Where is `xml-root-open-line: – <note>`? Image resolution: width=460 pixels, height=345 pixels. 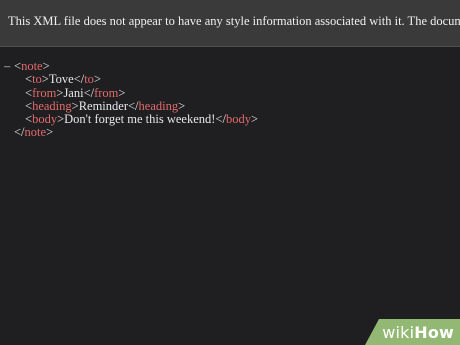 xml-root-open-line: – <note> is located at coordinates (230, 66).